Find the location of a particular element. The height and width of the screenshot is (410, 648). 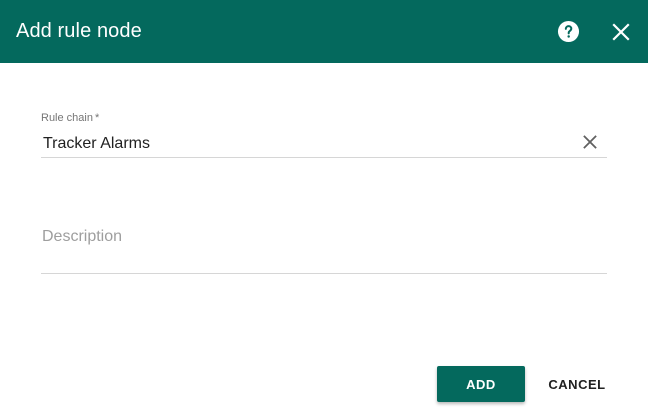

description-field: Description is located at coordinates (324, 250).